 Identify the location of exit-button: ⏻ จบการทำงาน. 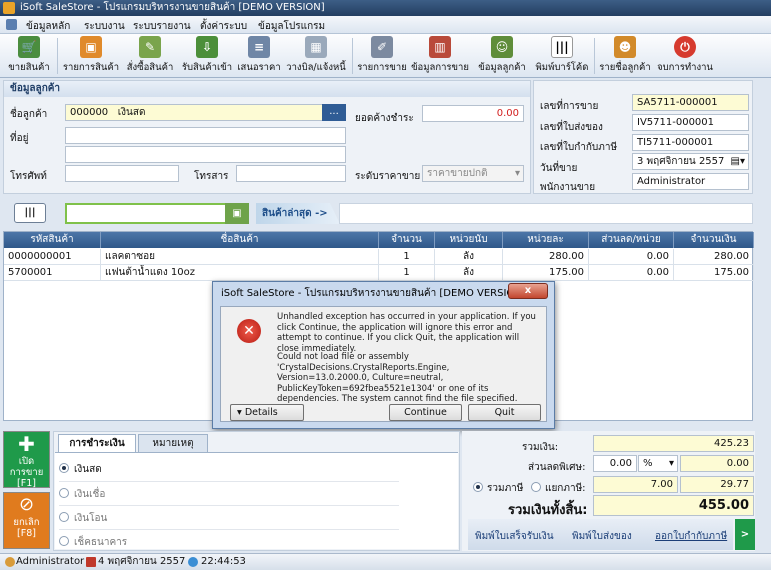
(685, 56).